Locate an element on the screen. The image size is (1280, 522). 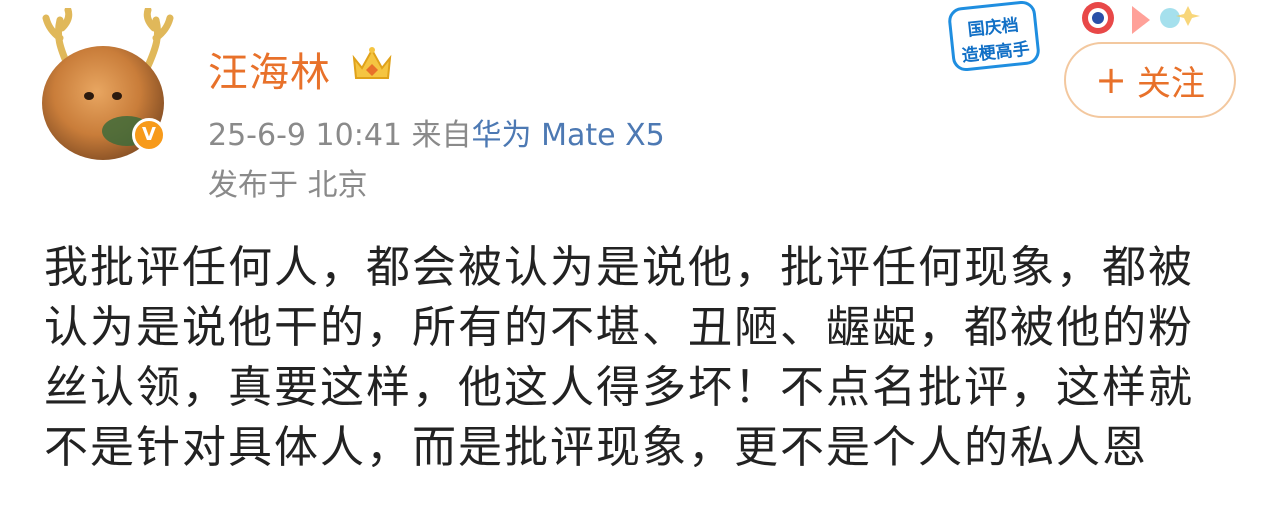
post-datetime: 25-6-9 10:41 is located at coordinates (305, 135).